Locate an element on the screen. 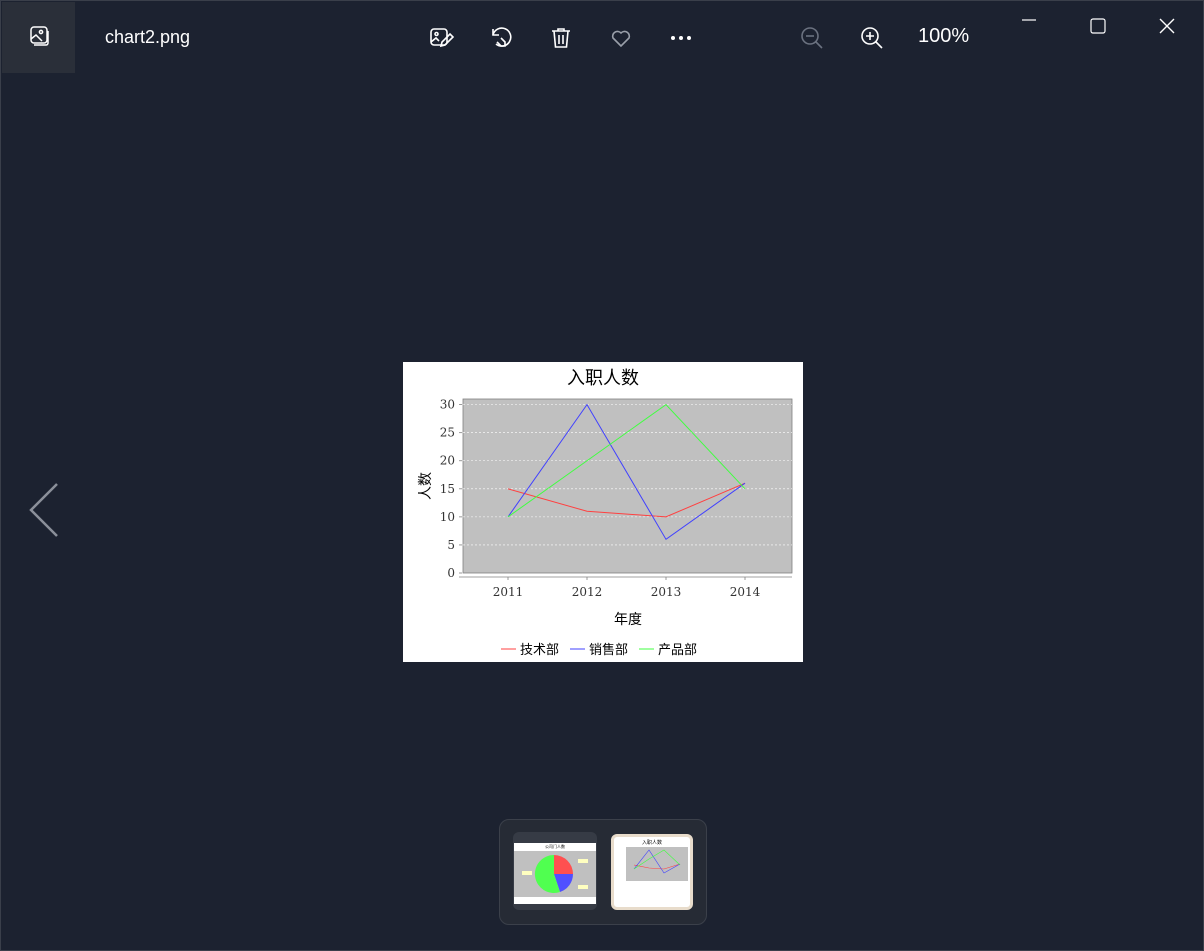  file-name: chart2.png is located at coordinates (148, 37).